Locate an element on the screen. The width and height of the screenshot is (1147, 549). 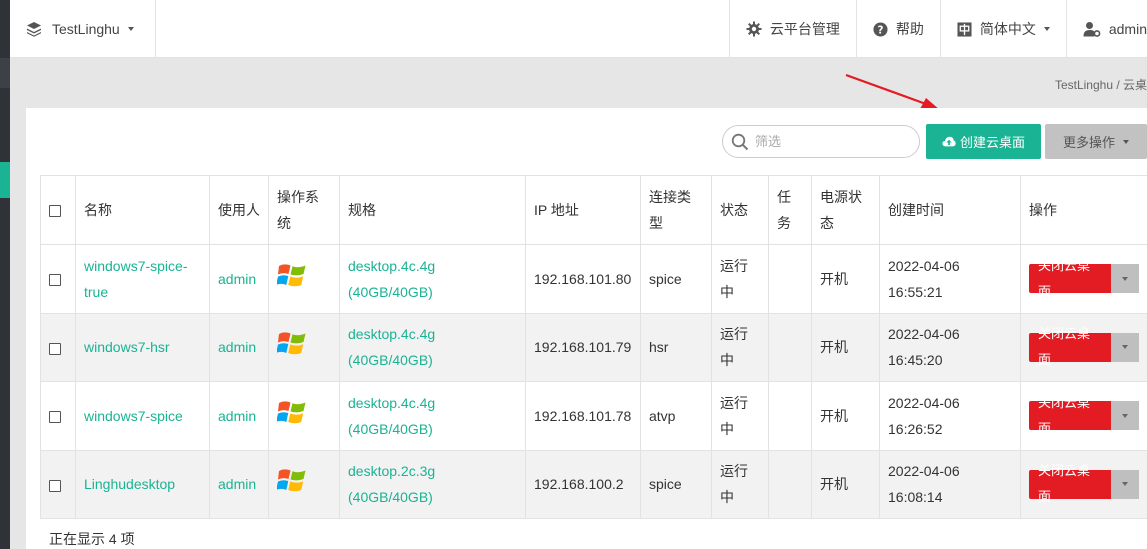
cloud-platform-menu: 云平台管理 is located at coordinates (792, 29).